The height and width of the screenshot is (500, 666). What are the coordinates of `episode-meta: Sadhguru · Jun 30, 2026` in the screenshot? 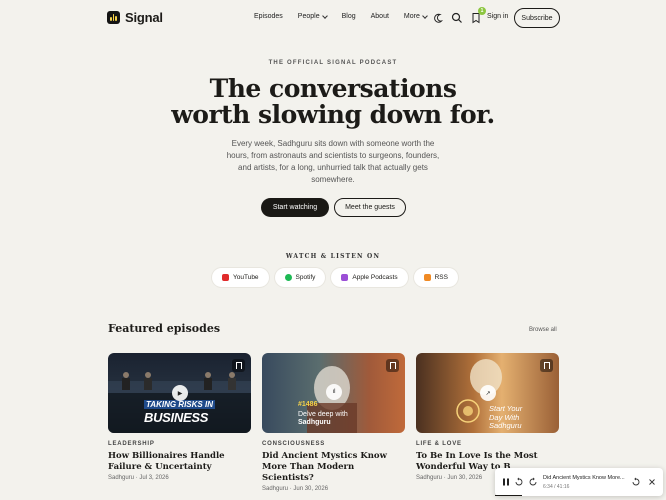 It's located at (295, 489).